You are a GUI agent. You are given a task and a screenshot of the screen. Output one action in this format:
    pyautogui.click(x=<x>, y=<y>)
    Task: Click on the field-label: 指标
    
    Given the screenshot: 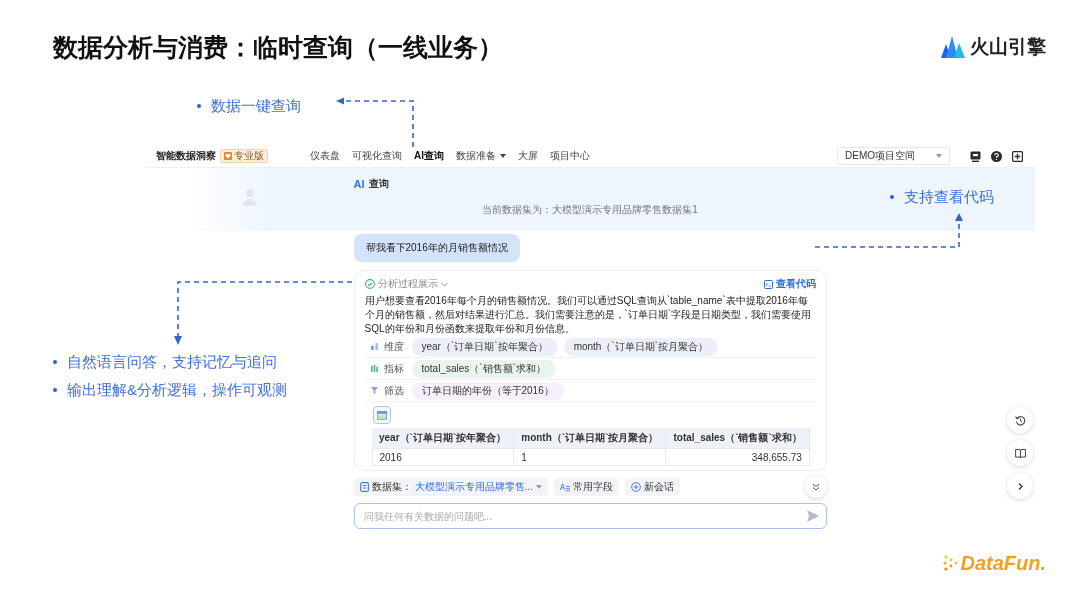 What is the action you would take?
    pyautogui.click(x=393, y=368)
    